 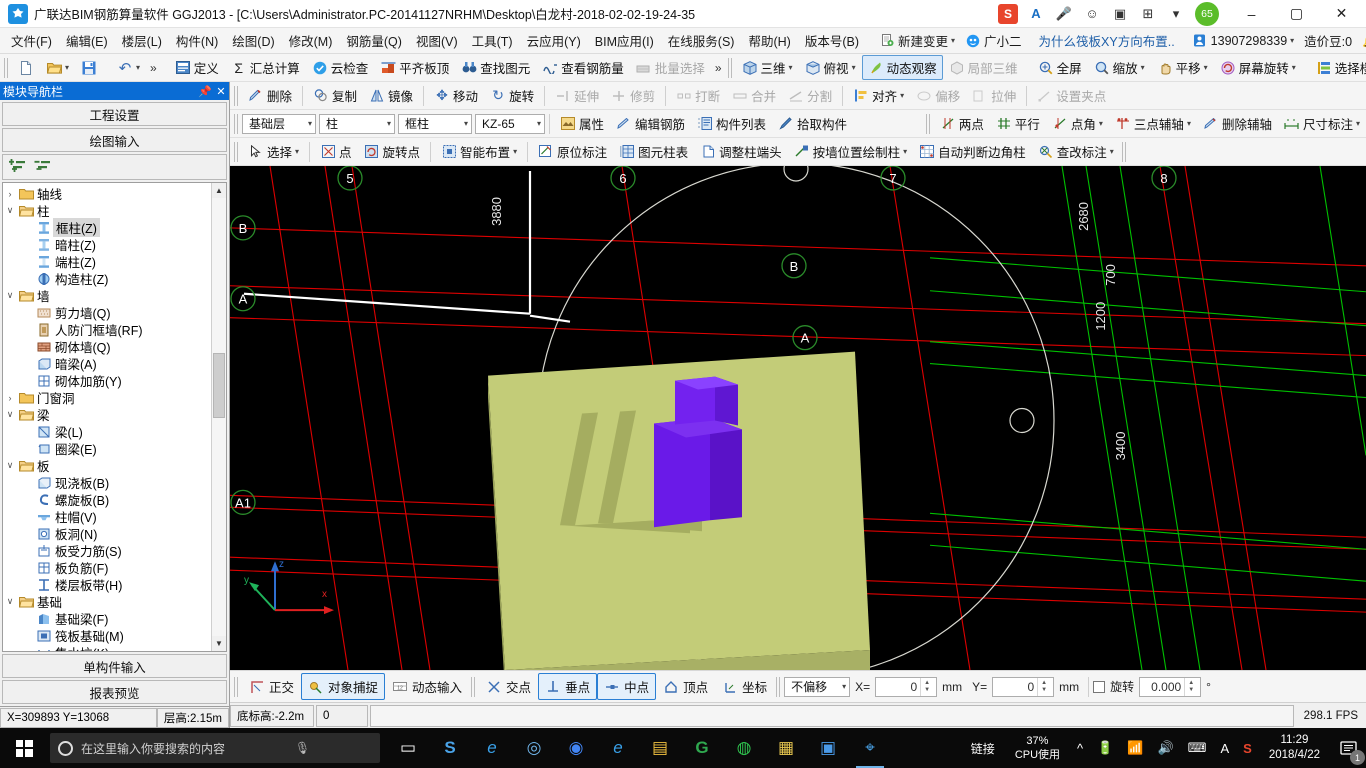 I want to click on report-preview-button: 报表预览, so click(x=114, y=692).